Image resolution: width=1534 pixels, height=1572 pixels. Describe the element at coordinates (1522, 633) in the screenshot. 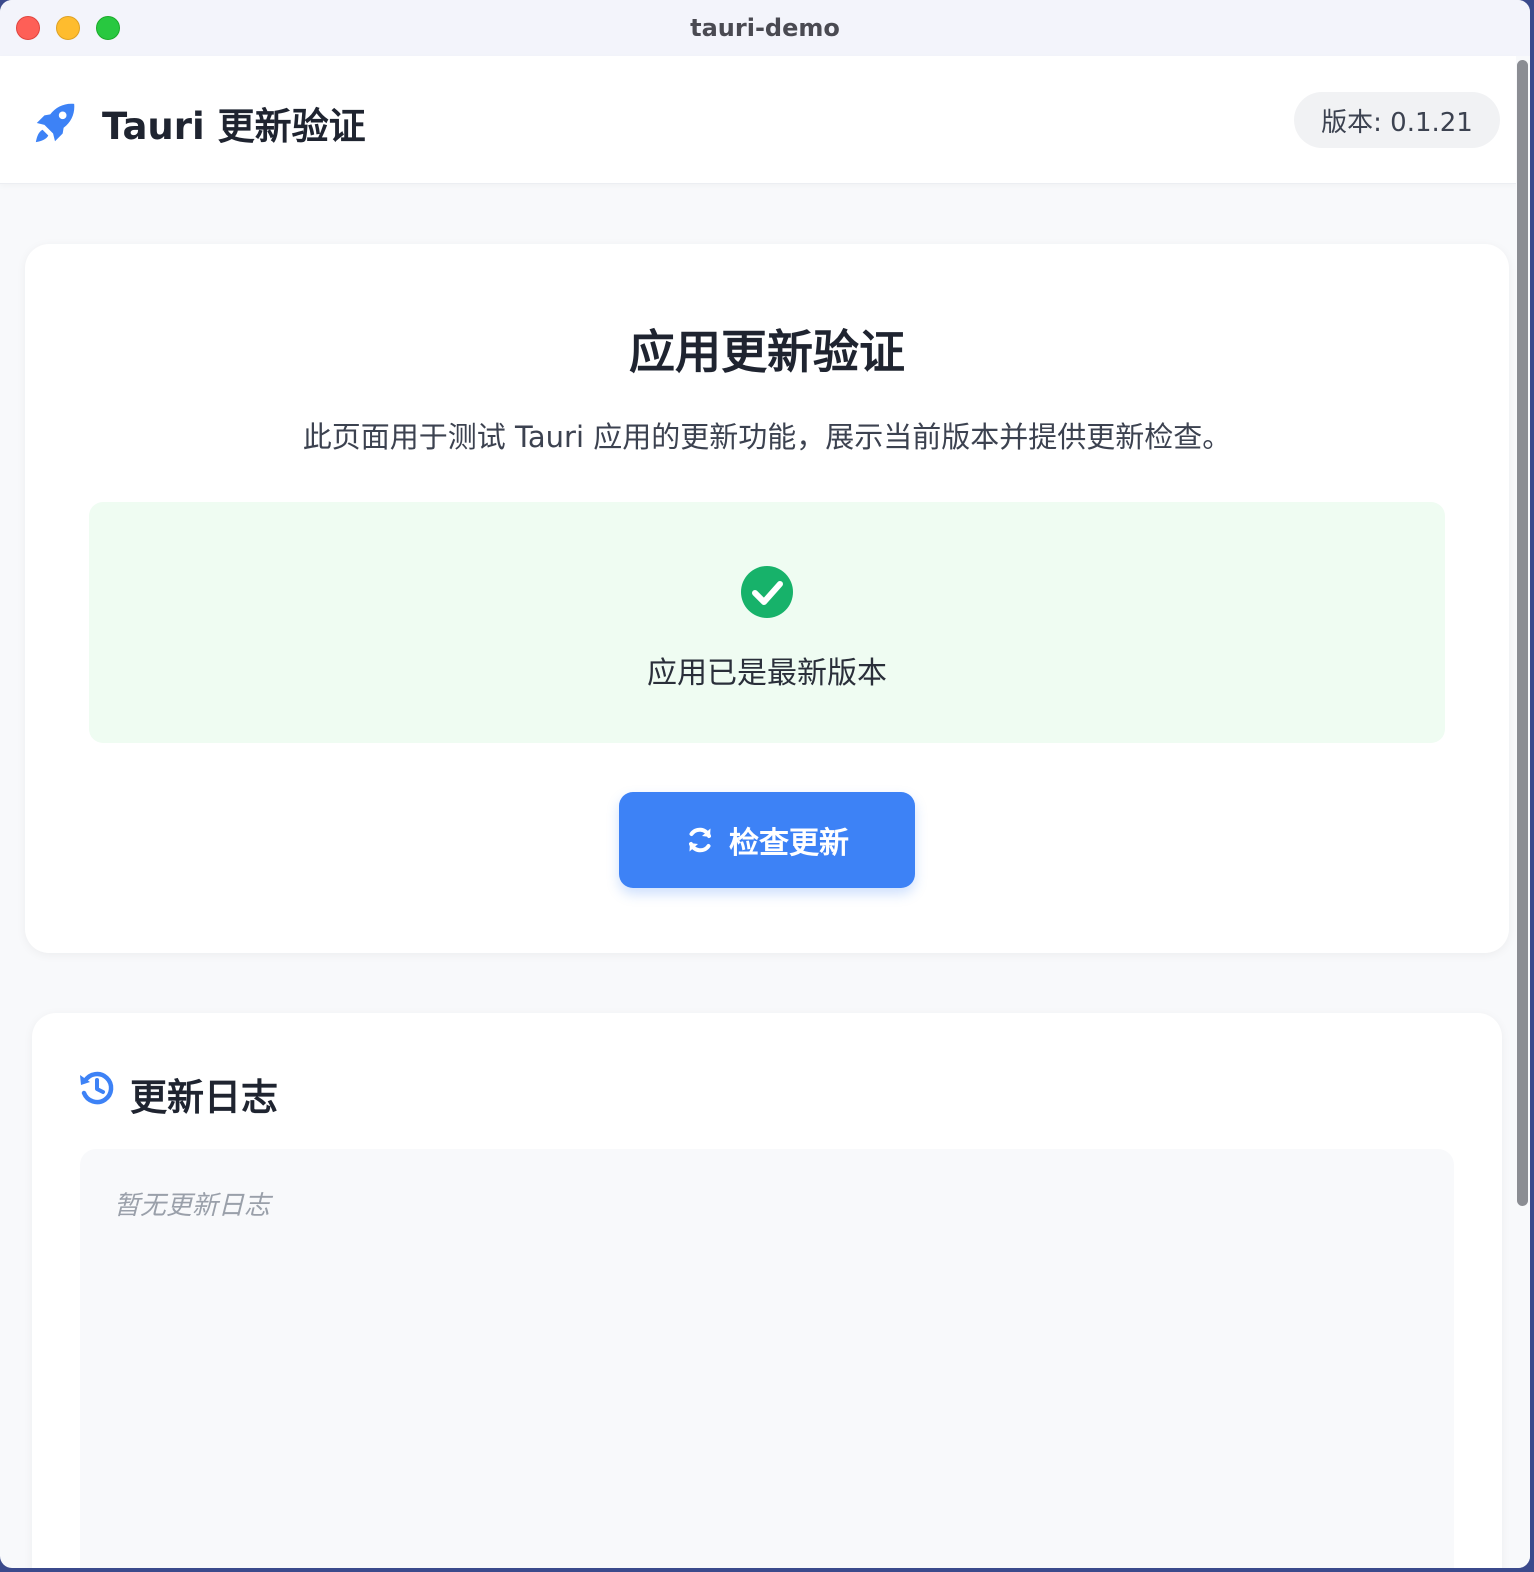

I see `scrollbar-thumb` at that location.